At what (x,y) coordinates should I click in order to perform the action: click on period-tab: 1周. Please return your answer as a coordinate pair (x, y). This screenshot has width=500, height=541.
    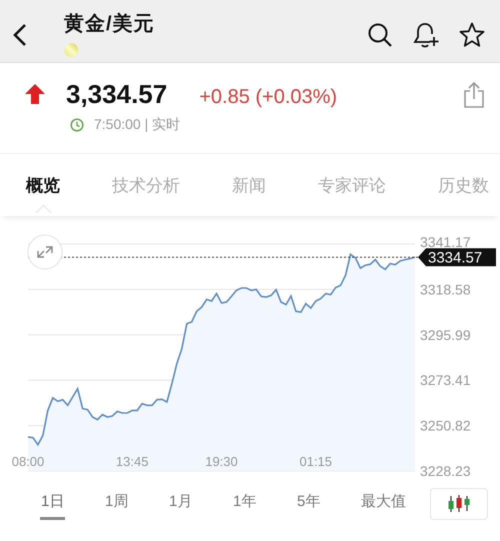
    Looking at the image, I should click on (117, 504).